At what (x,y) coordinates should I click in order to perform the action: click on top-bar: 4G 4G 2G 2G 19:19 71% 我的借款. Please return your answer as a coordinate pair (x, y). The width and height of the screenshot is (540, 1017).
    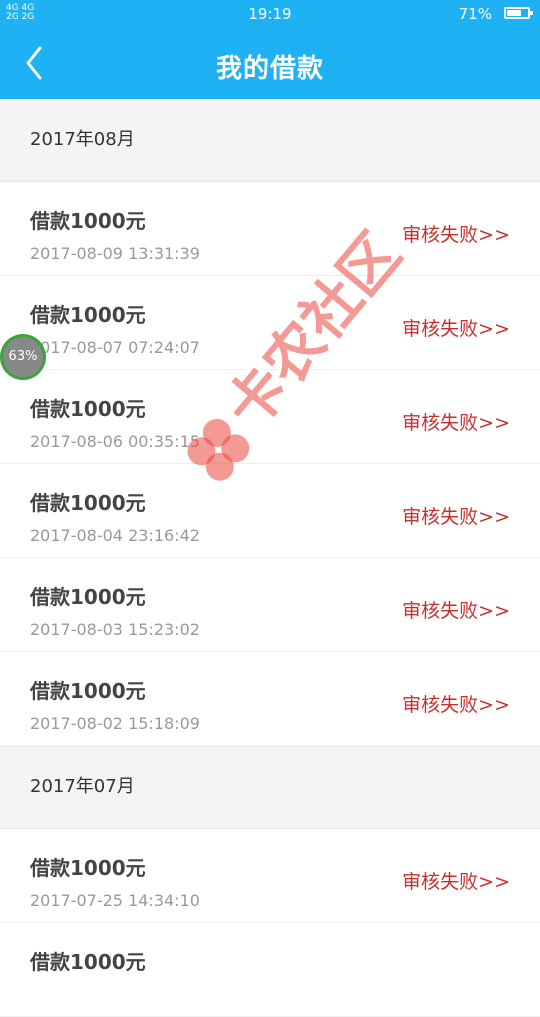
    Looking at the image, I should click on (270, 49).